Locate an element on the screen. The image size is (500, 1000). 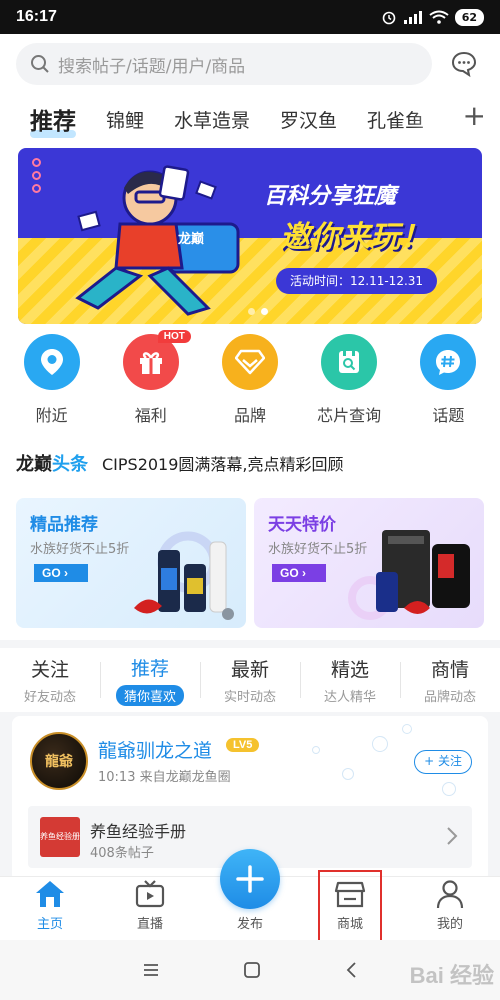
feed-tab-business: 商情 品牌动态 is located at coordinates (450, 680).